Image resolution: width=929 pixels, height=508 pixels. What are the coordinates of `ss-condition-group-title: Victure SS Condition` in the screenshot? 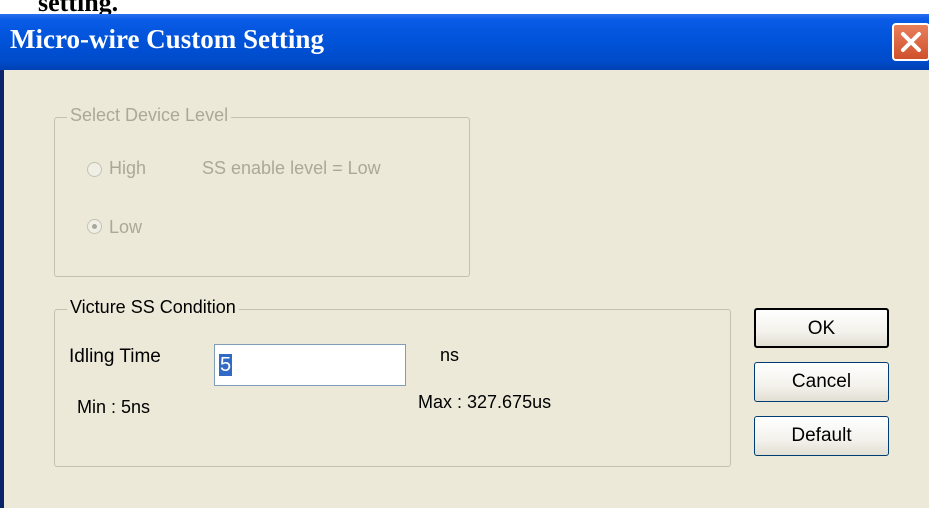 It's located at (153, 307).